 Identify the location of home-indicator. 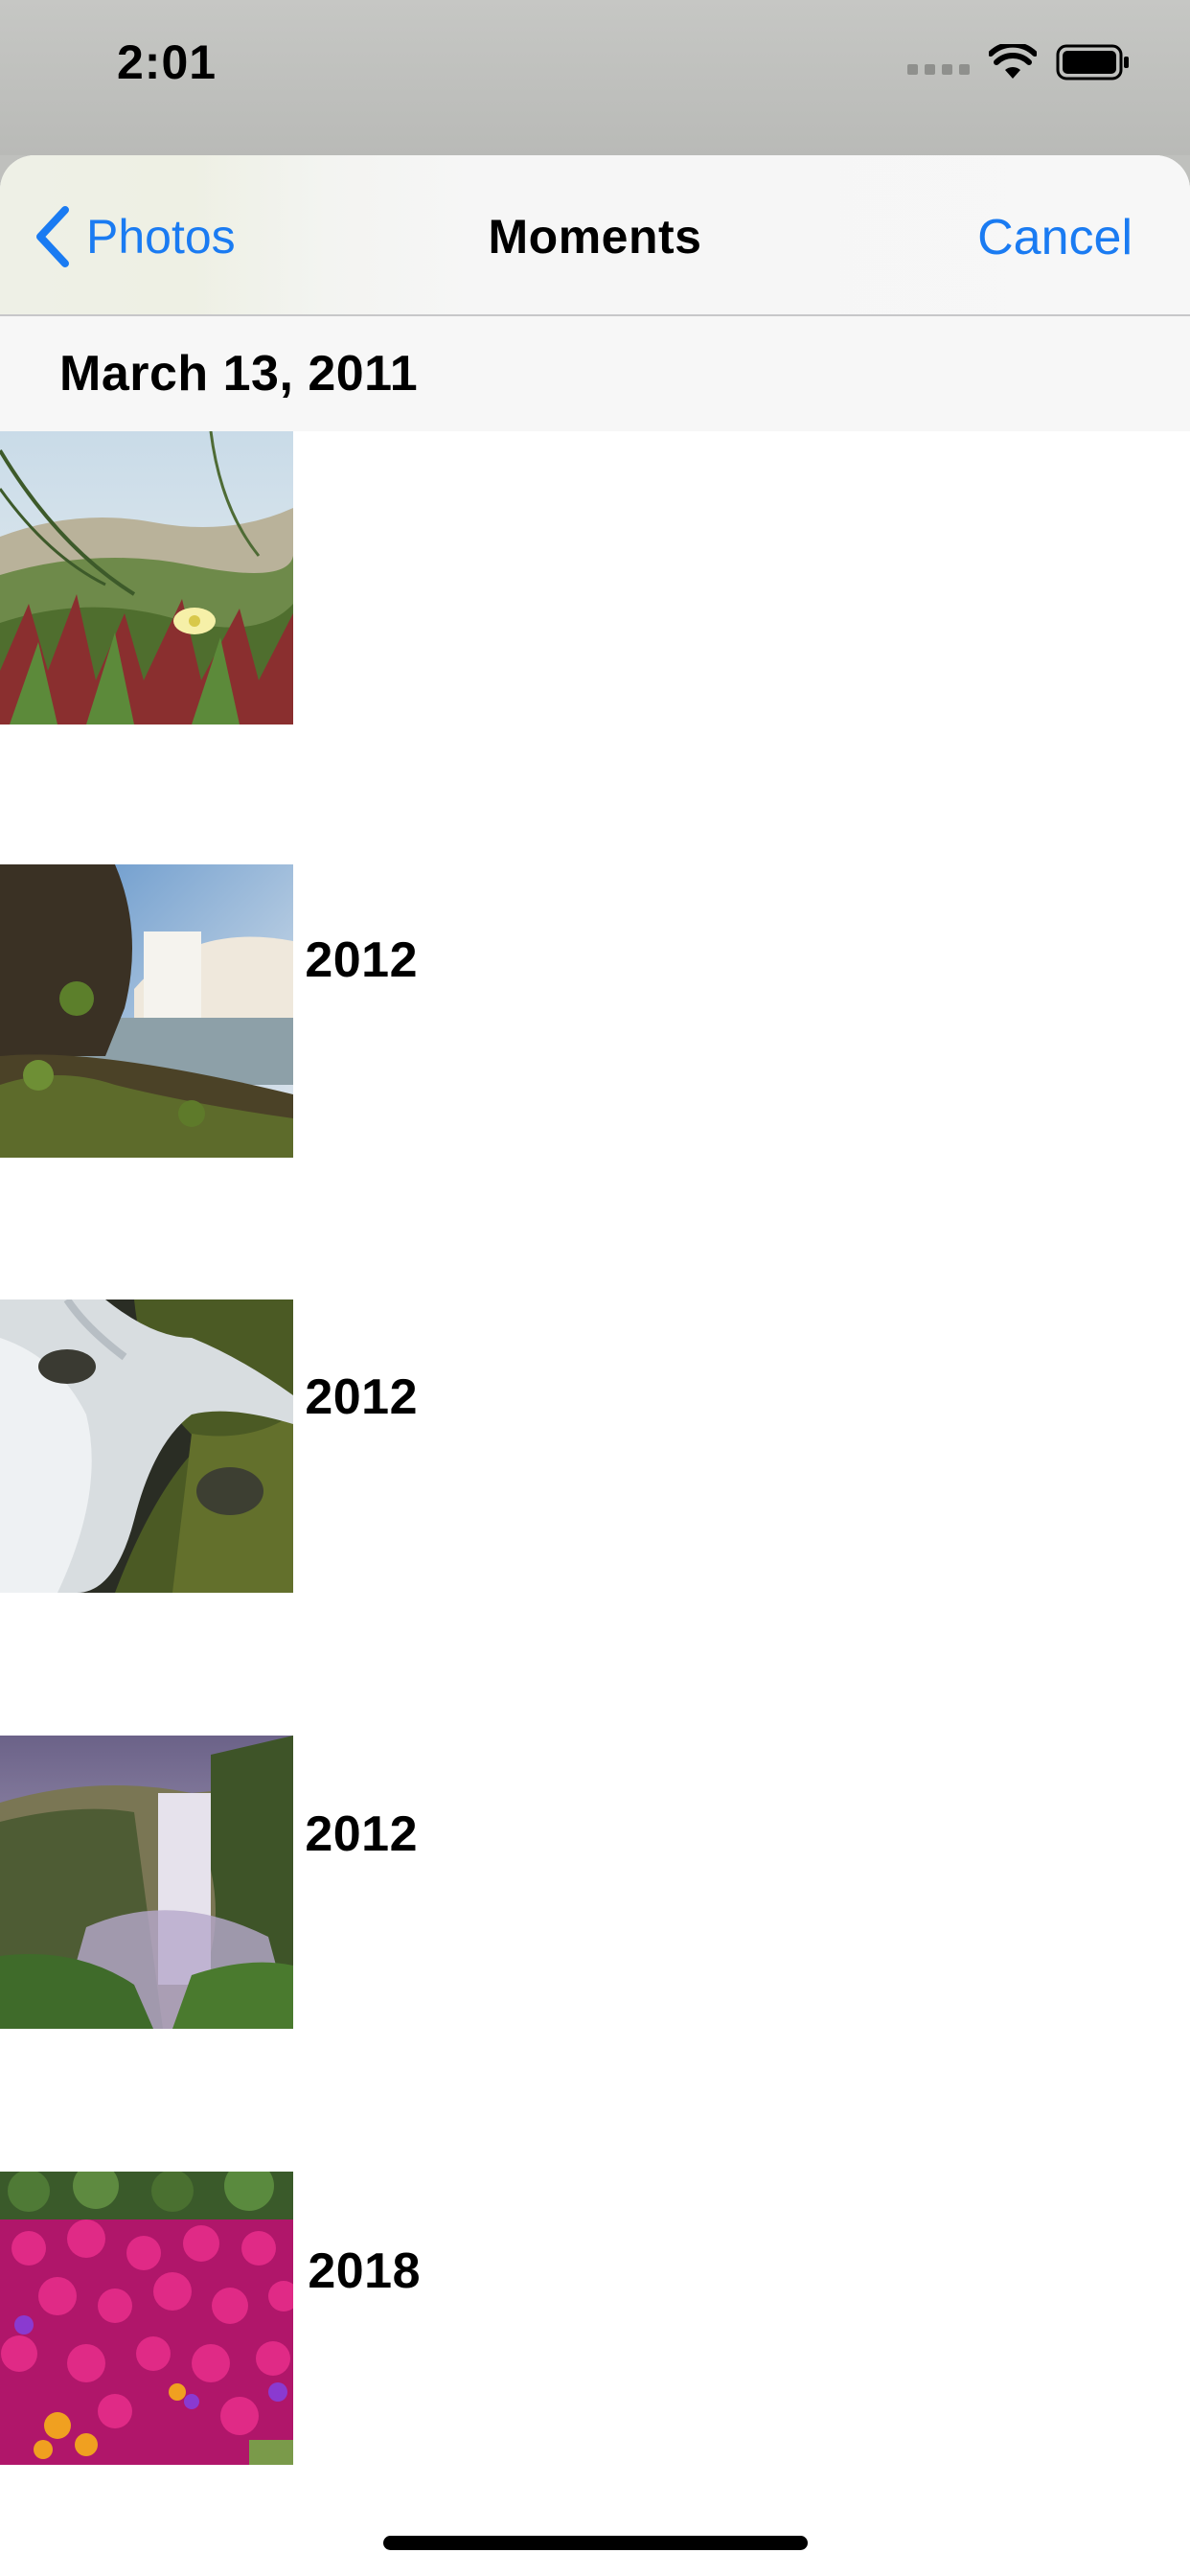
(595, 2543).